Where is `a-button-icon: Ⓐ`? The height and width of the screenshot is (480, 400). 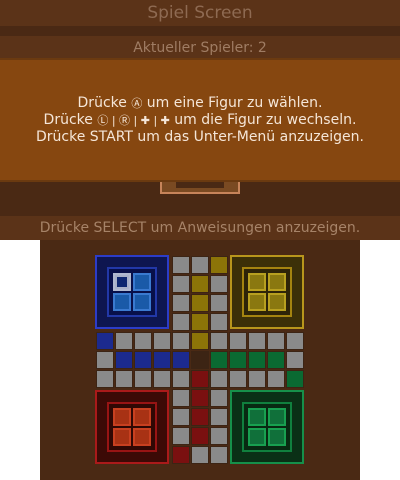 a-button-icon: Ⓐ is located at coordinates (137, 103).